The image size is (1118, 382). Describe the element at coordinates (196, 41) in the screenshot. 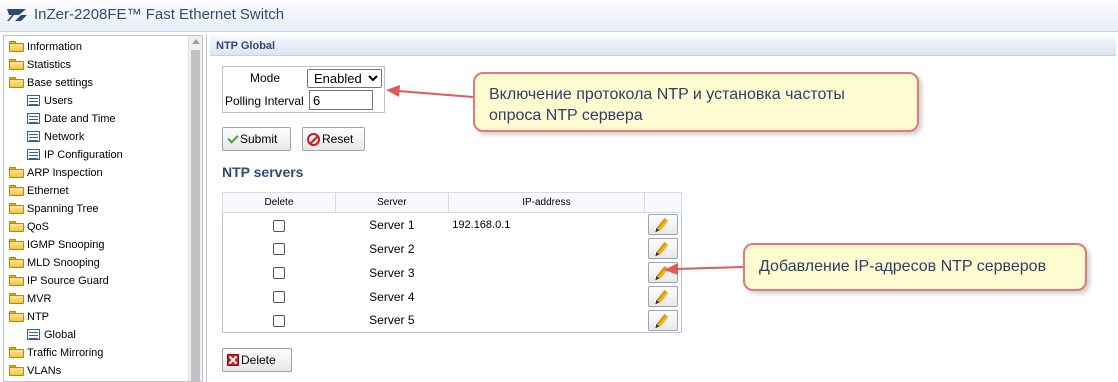

I see `scroll-up-arrow-icon` at that location.